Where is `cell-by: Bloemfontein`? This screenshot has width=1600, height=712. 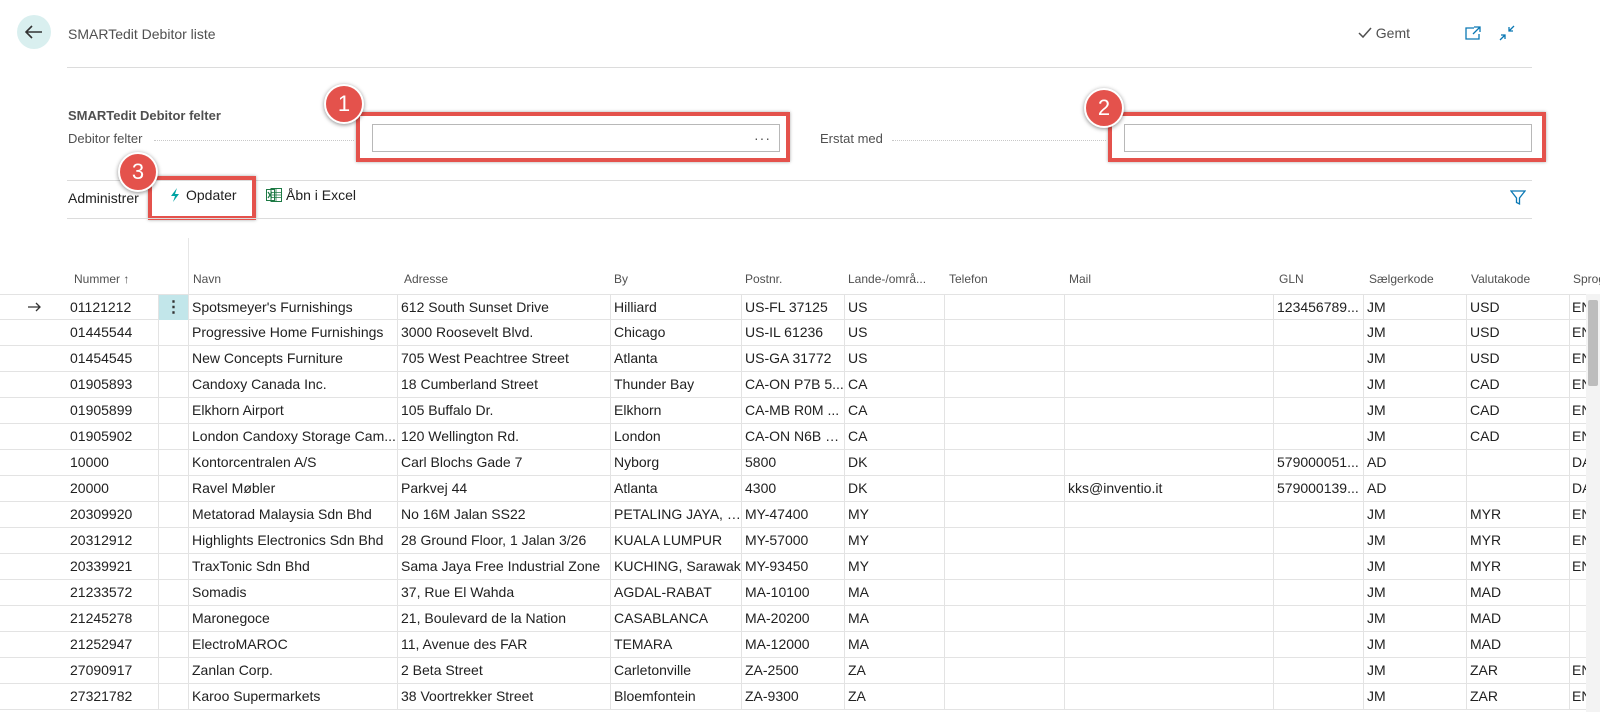 cell-by: Bloemfontein is located at coordinates (676, 696).